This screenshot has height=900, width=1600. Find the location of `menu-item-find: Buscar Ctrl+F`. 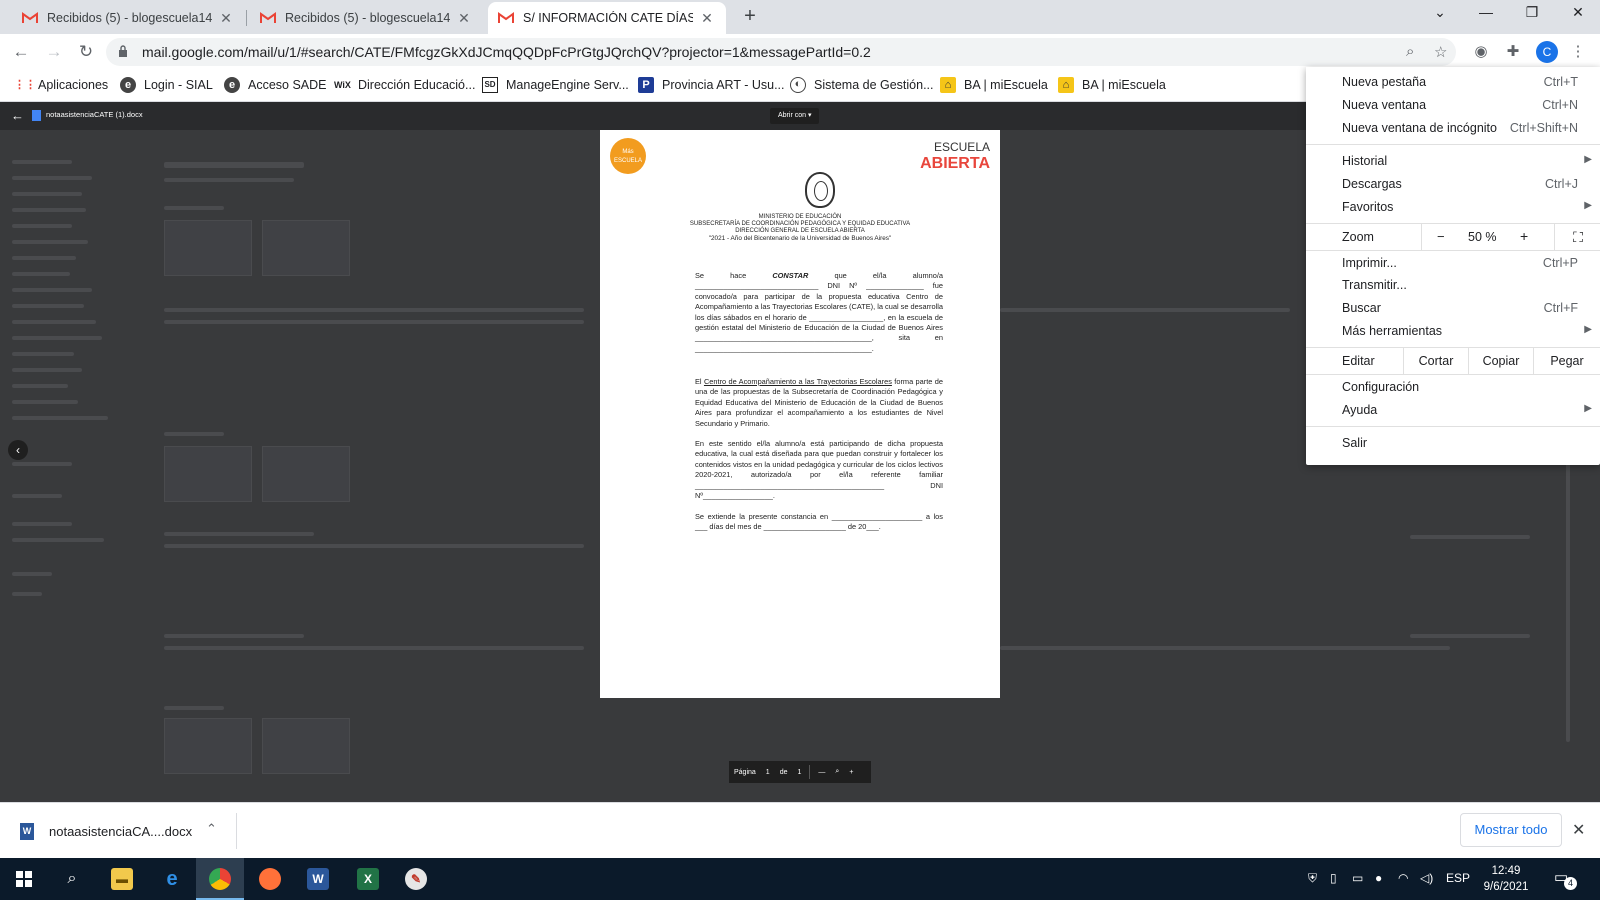

menu-item-find: Buscar Ctrl+F is located at coordinates (1453, 308).